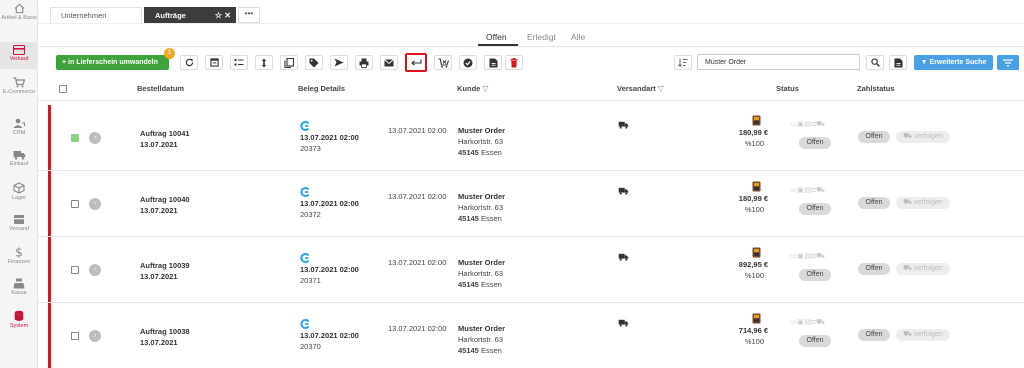  I want to click on header-zahlstatus: Zahlstatus, so click(876, 88).